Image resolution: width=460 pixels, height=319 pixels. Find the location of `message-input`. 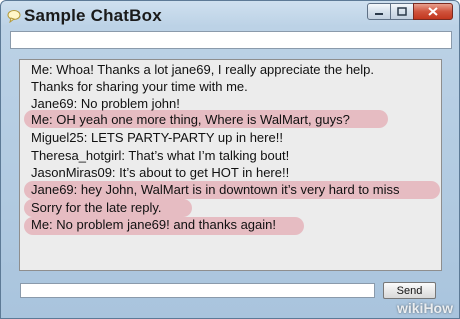

message-input is located at coordinates (197, 290).